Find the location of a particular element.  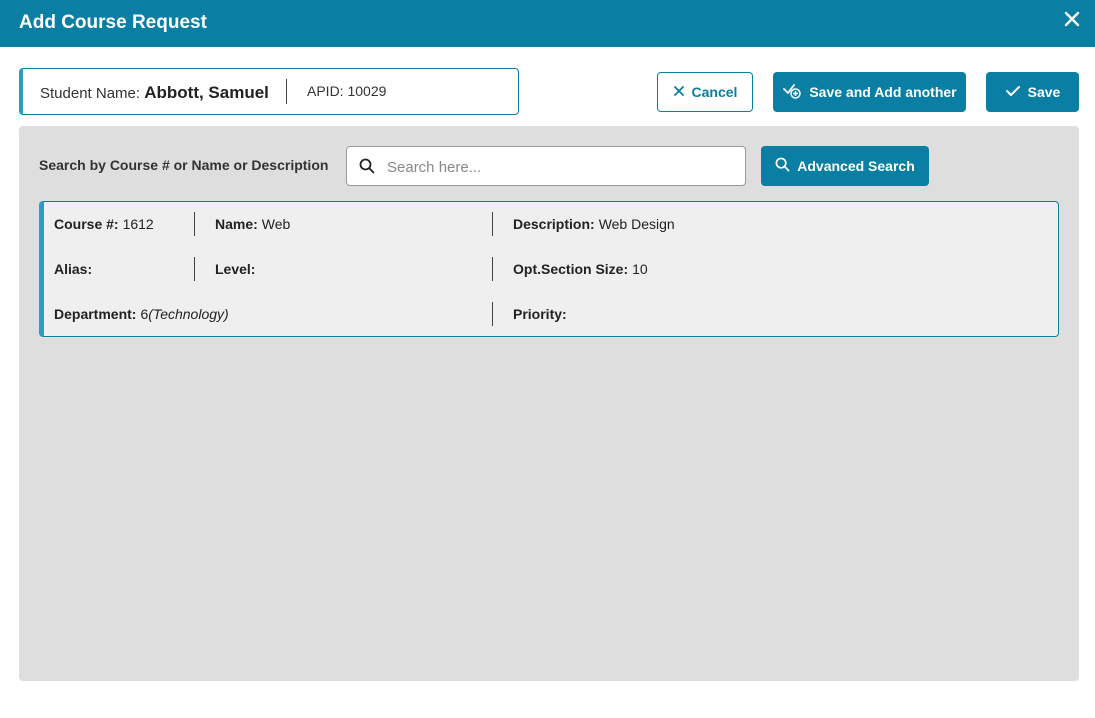

opt-section-size-field: Opt.Section Size: 10 is located at coordinates (580, 269).